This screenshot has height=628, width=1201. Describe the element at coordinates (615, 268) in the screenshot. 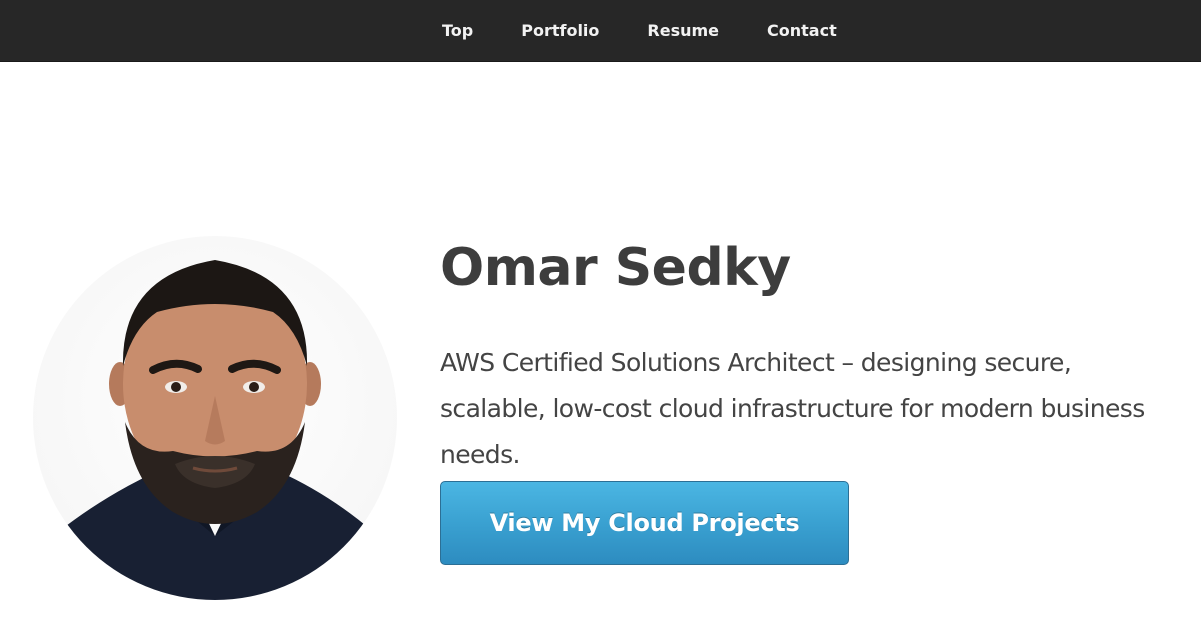

I see `hero-name: Omar Sedky` at that location.